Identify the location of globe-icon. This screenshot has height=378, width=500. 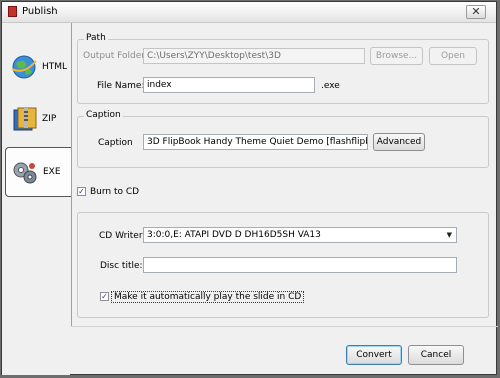
(24, 67).